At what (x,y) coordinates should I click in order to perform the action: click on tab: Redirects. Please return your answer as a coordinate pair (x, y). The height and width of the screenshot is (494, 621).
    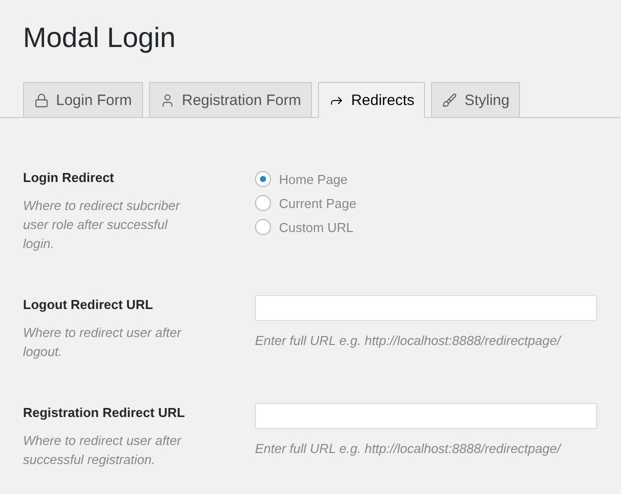
    Looking at the image, I should click on (372, 100).